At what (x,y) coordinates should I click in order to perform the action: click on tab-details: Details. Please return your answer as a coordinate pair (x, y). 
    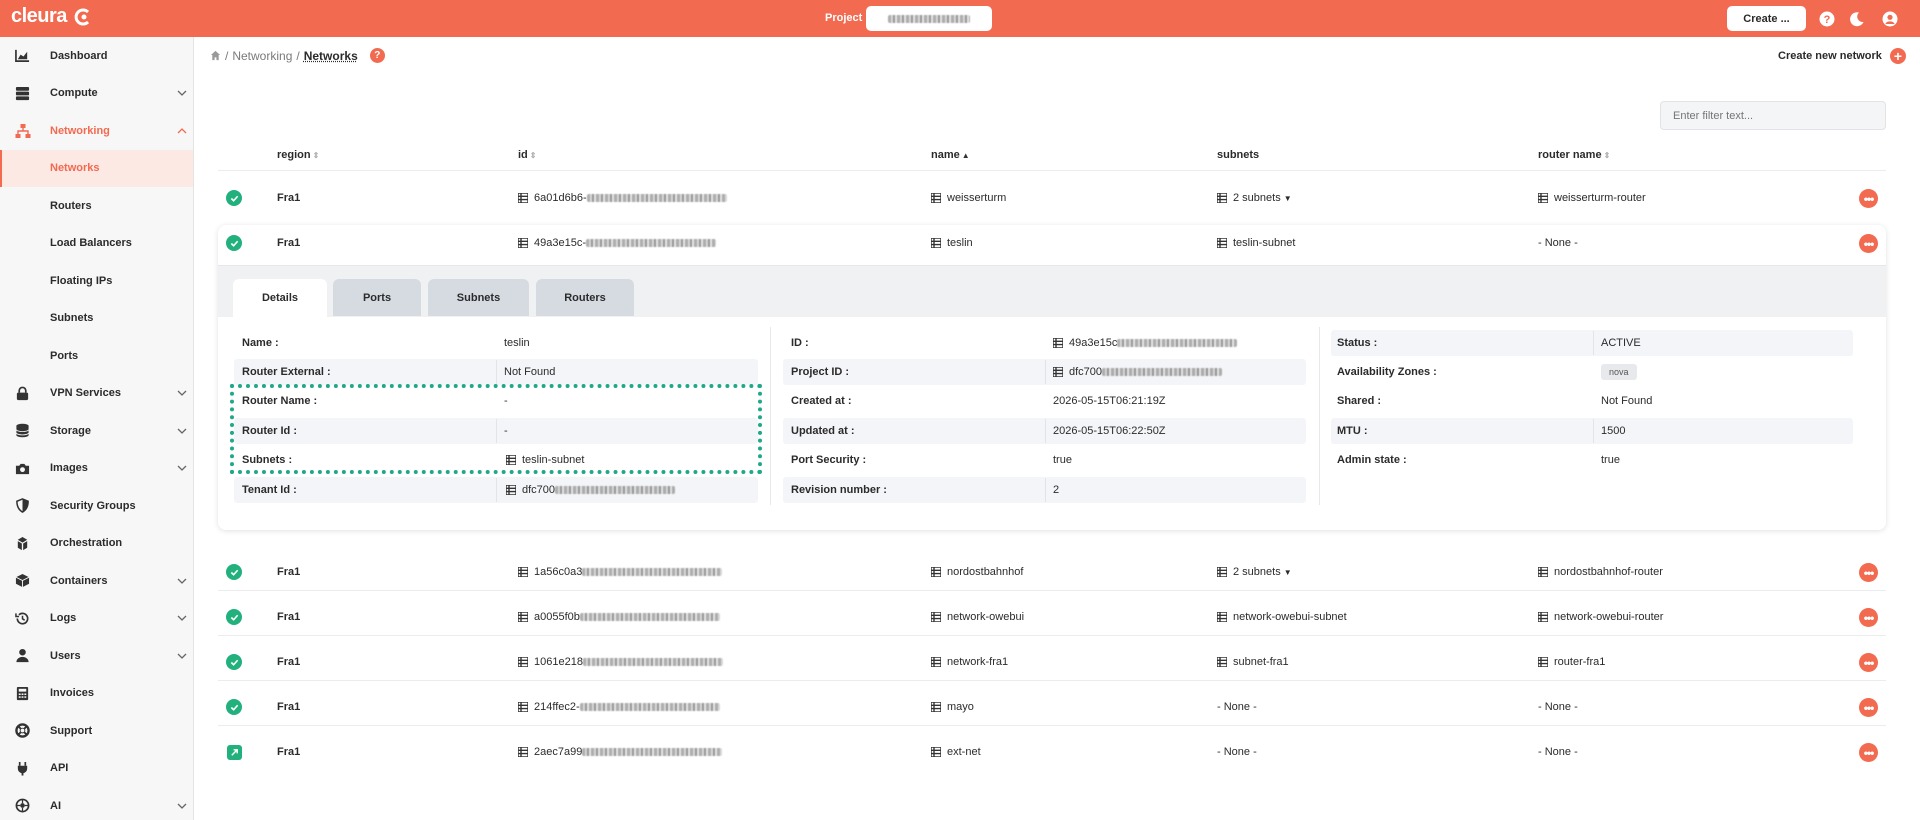
    Looking at the image, I should click on (280, 298).